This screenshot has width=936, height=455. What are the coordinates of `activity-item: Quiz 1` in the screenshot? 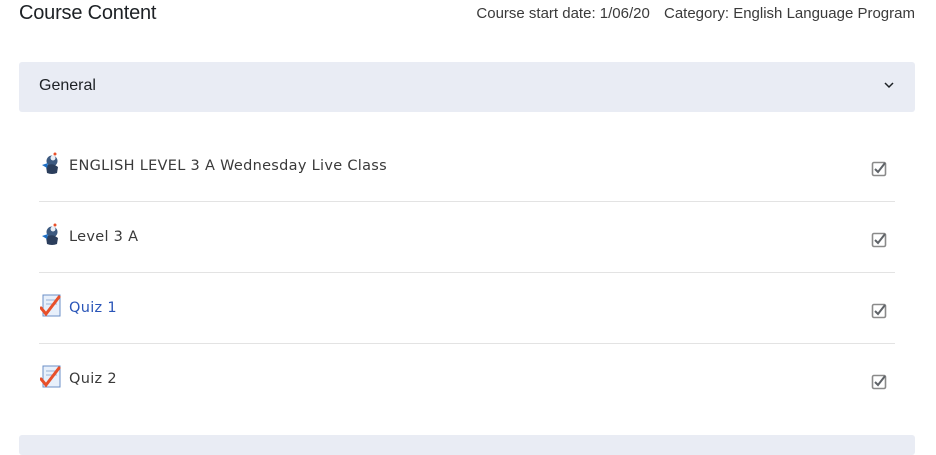 It's located at (467, 308).